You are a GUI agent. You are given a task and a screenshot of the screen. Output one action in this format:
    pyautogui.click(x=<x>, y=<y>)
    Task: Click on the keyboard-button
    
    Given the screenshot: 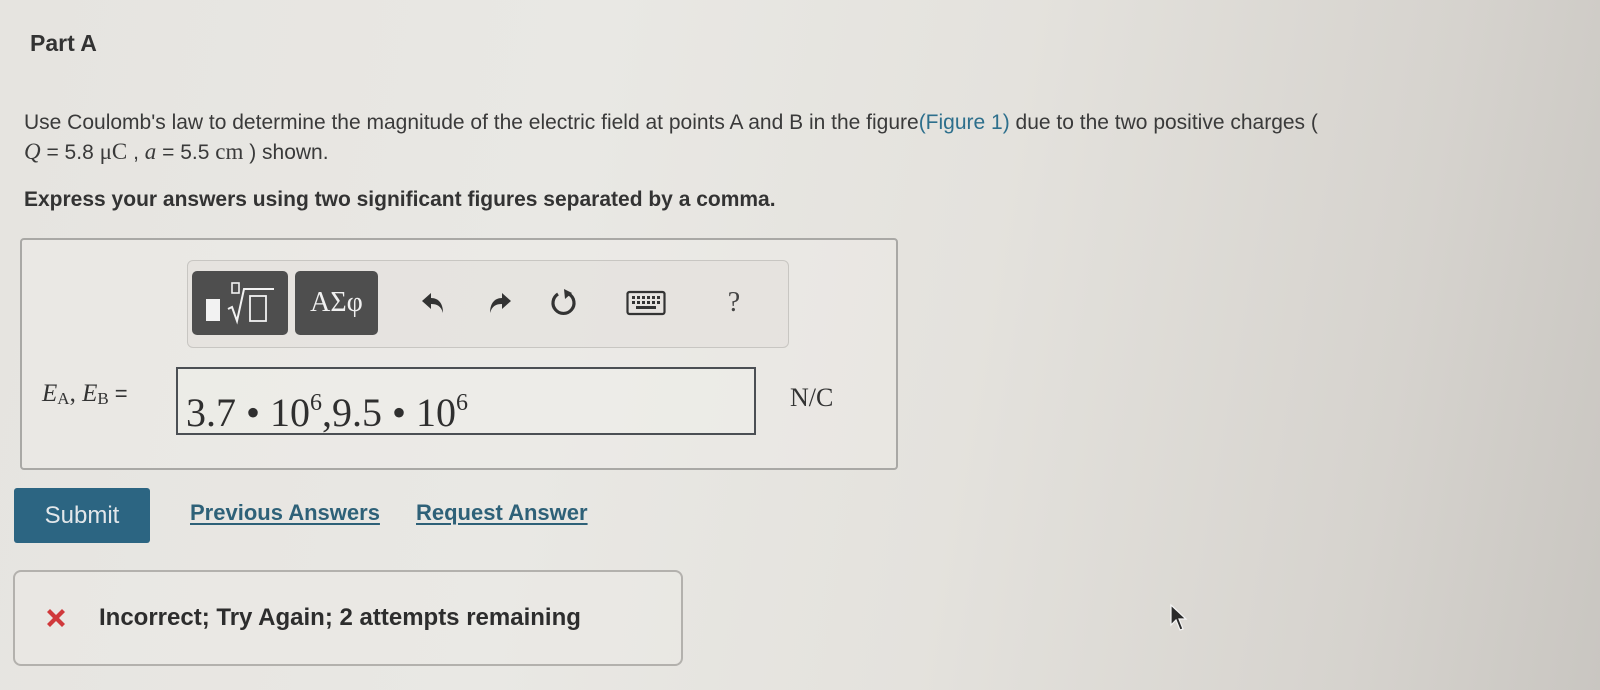 What is the action you would take?
    pyautogui.click(x=646, y=303)
    